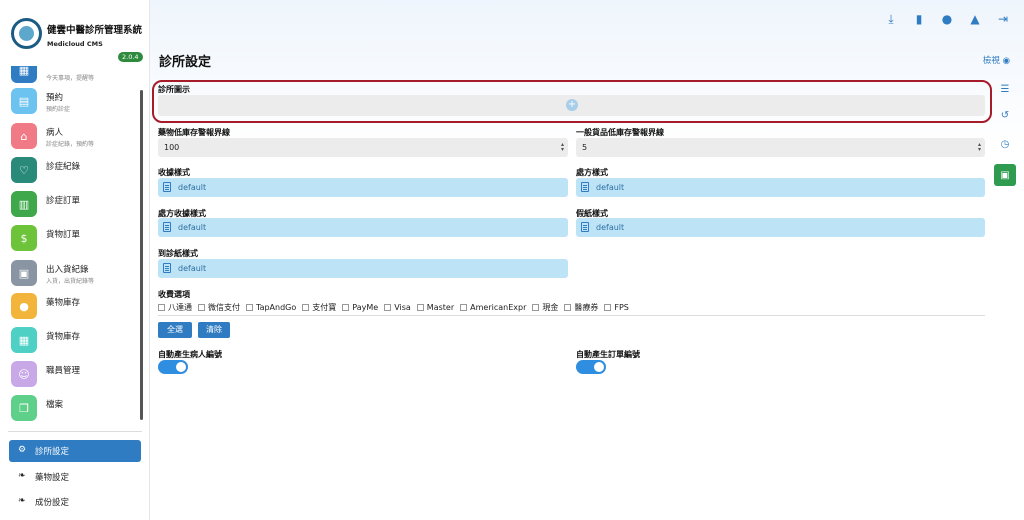  I want to click on history-icon: ↺, so click(1005, 115).